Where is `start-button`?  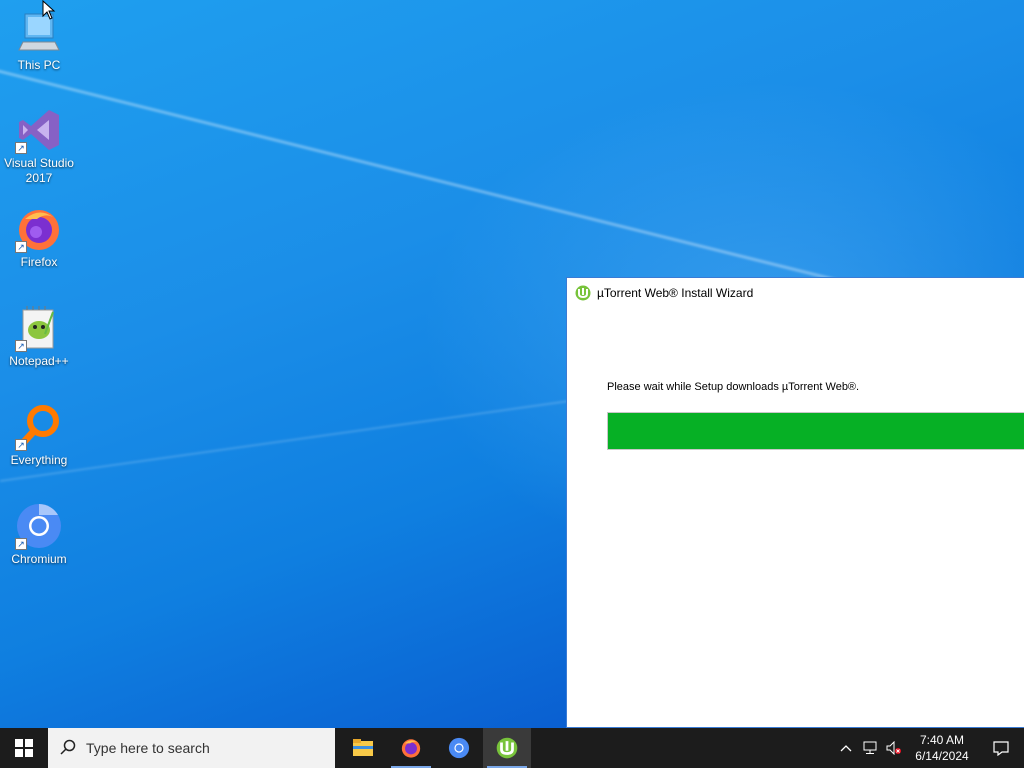 start-button is located at coordinates (24, 748).